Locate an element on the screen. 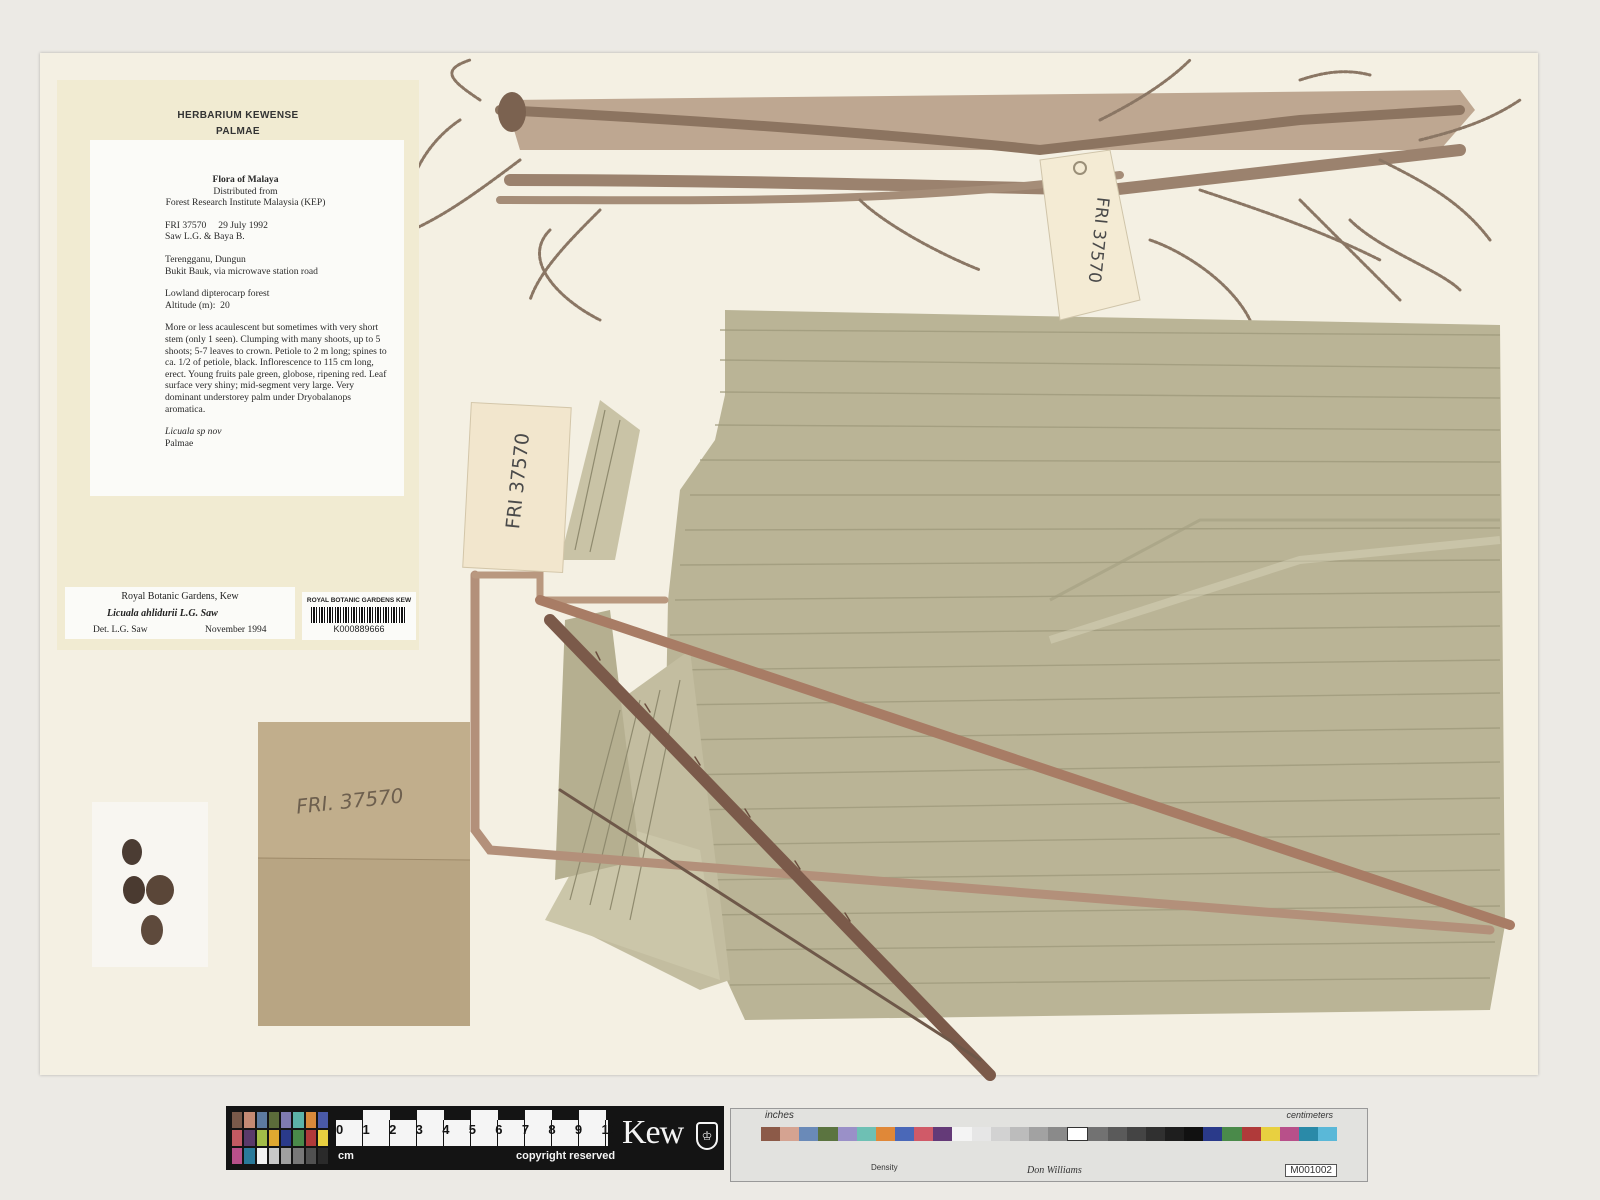 This screenshot has height=1200, width=1600. ruler-num: 0 is located at coordinates (340, 1129).